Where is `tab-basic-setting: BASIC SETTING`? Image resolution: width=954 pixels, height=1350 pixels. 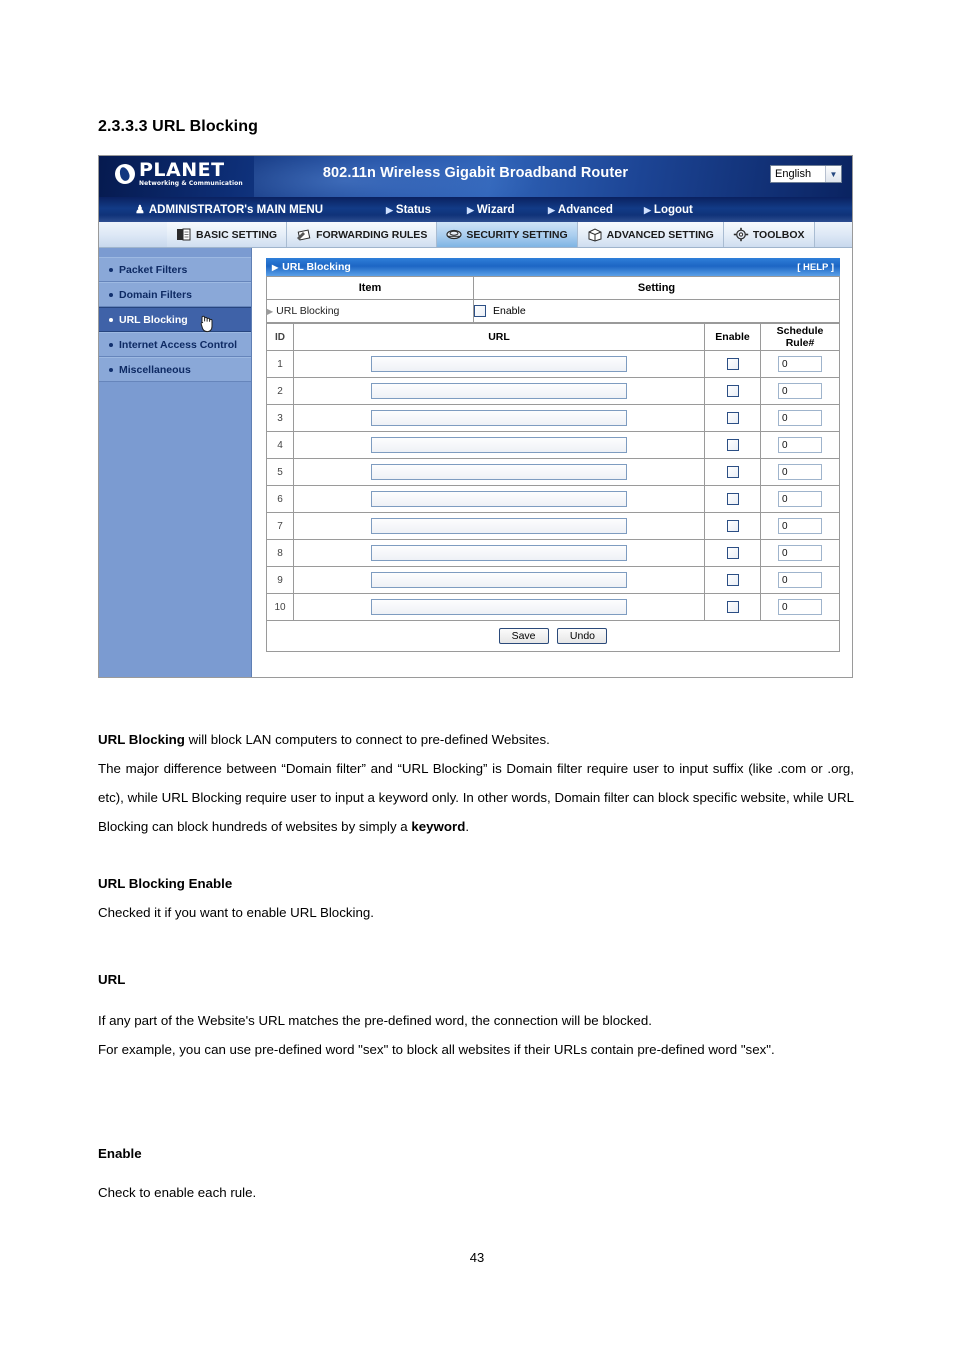 tab-basic-setting: BASIC SETTING is located at coordinates (227, 234).